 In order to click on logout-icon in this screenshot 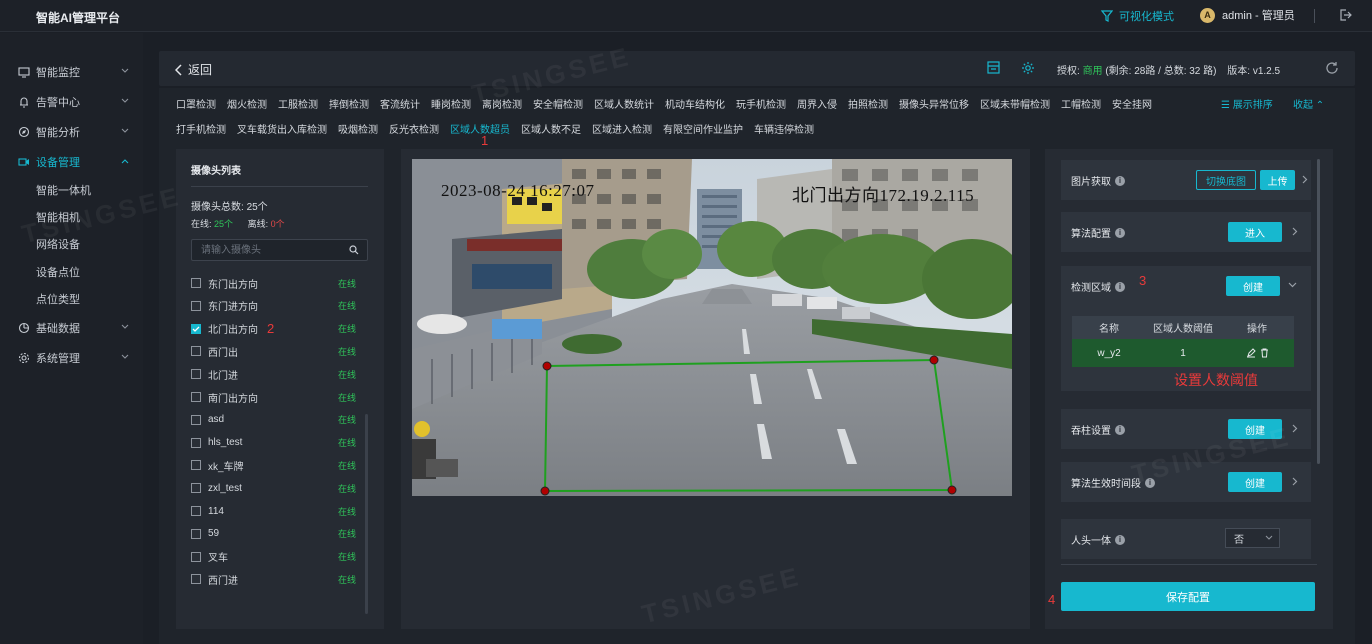, I will do `click(1345, 16)`.